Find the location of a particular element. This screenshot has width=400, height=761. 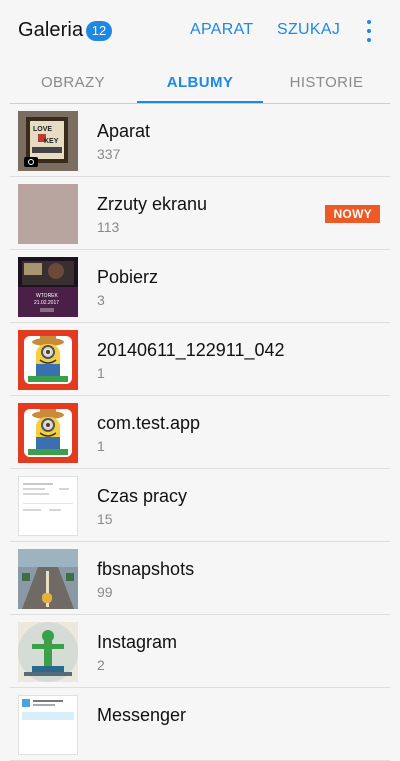

album-row: Zrzuty ekranu 113 NOWY is located at coordinates (200, 213).